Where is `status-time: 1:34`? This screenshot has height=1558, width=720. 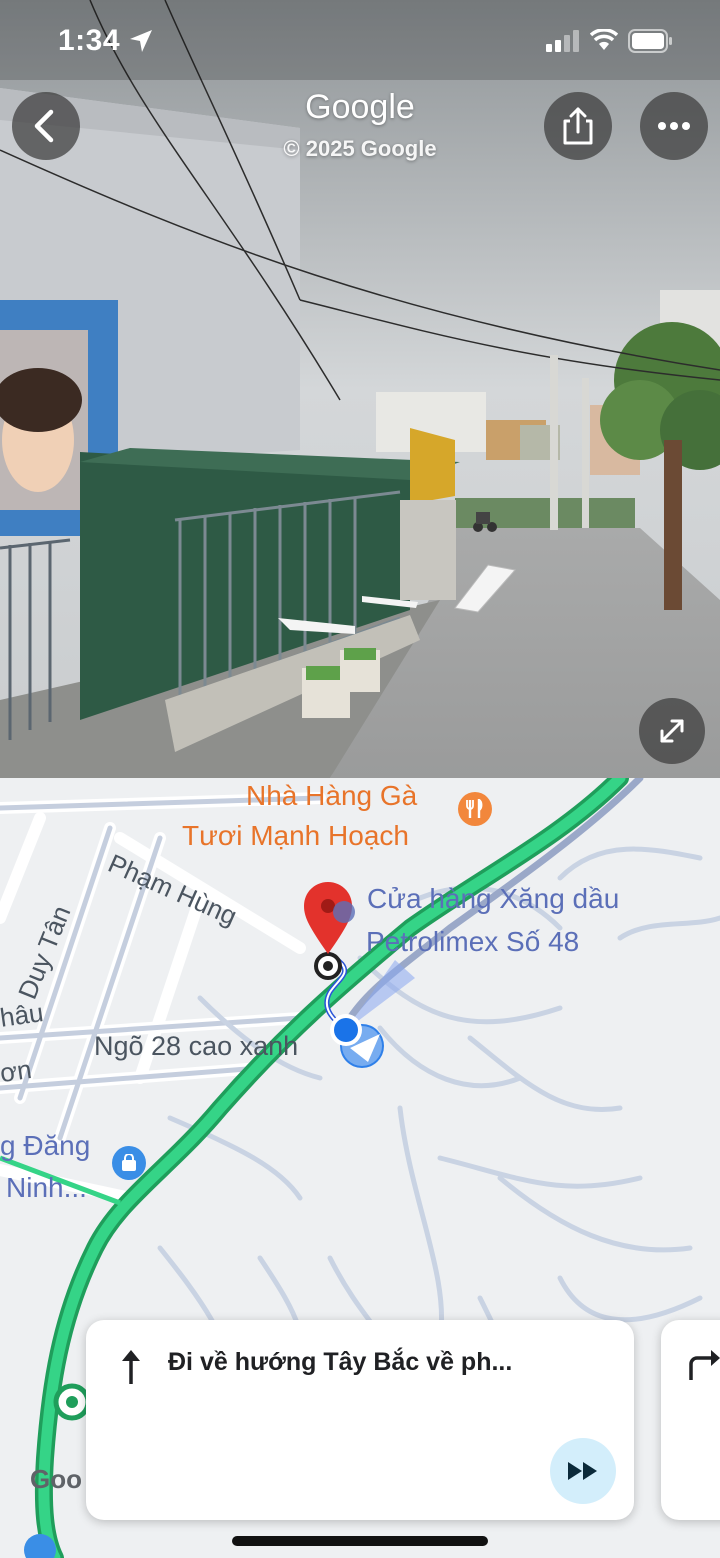 status-time: 1:34 is located at coordinates (89, 40).